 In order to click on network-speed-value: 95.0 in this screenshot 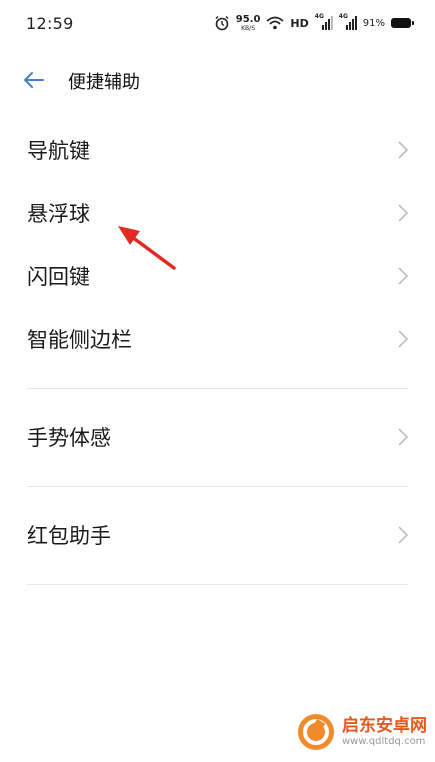, I will do `click(248, 19)`.